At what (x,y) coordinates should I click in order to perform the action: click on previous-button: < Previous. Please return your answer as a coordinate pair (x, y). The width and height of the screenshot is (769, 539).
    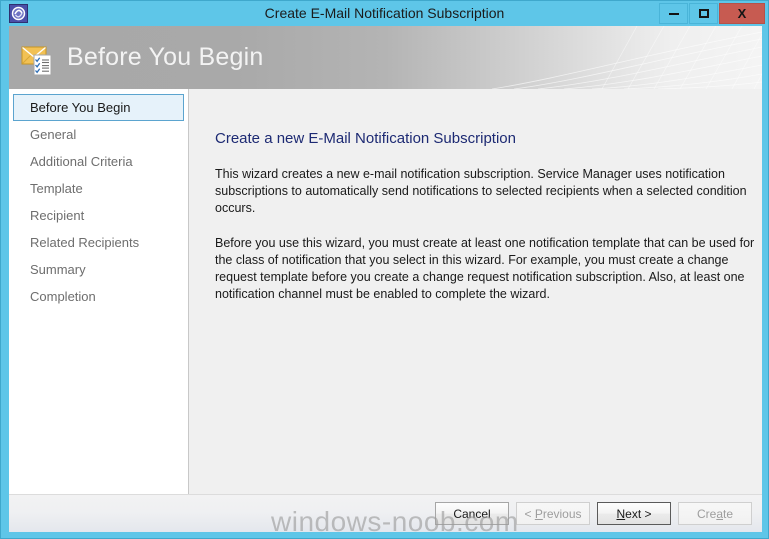
    Looking at the image, I should click on (553, 513).